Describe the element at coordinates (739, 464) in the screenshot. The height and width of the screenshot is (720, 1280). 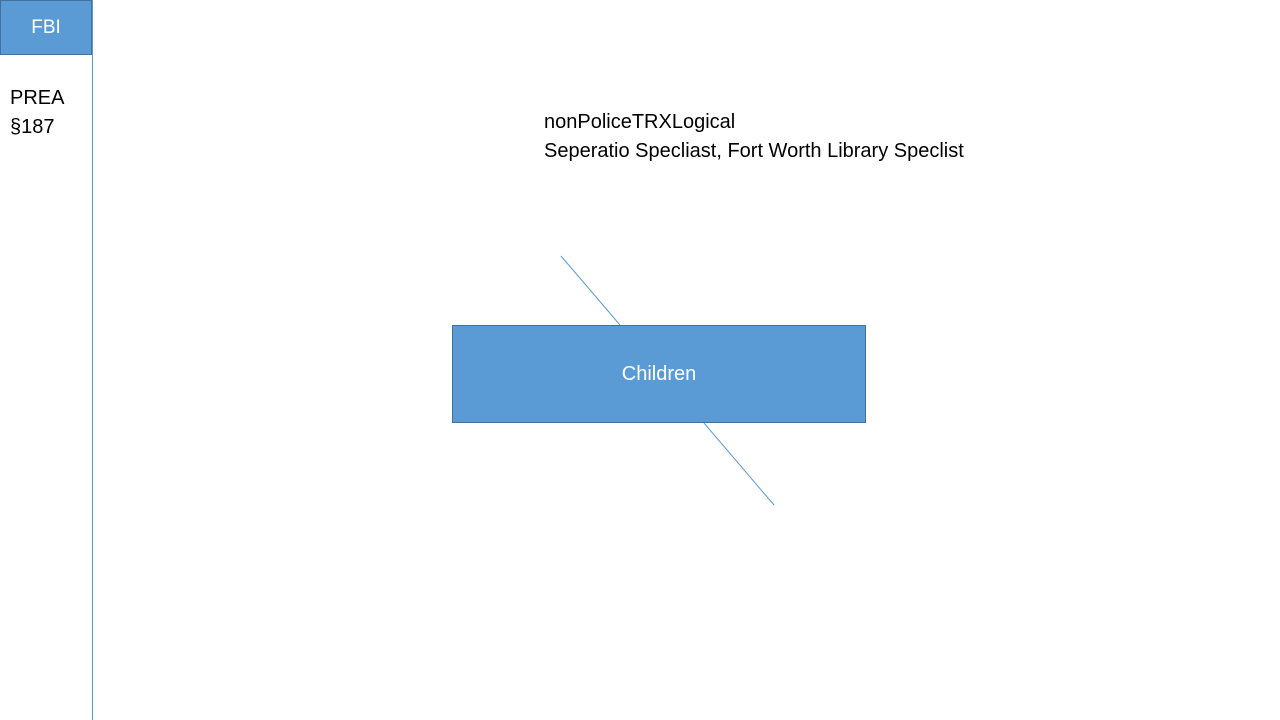
I see `connector-line-lower` at that location.